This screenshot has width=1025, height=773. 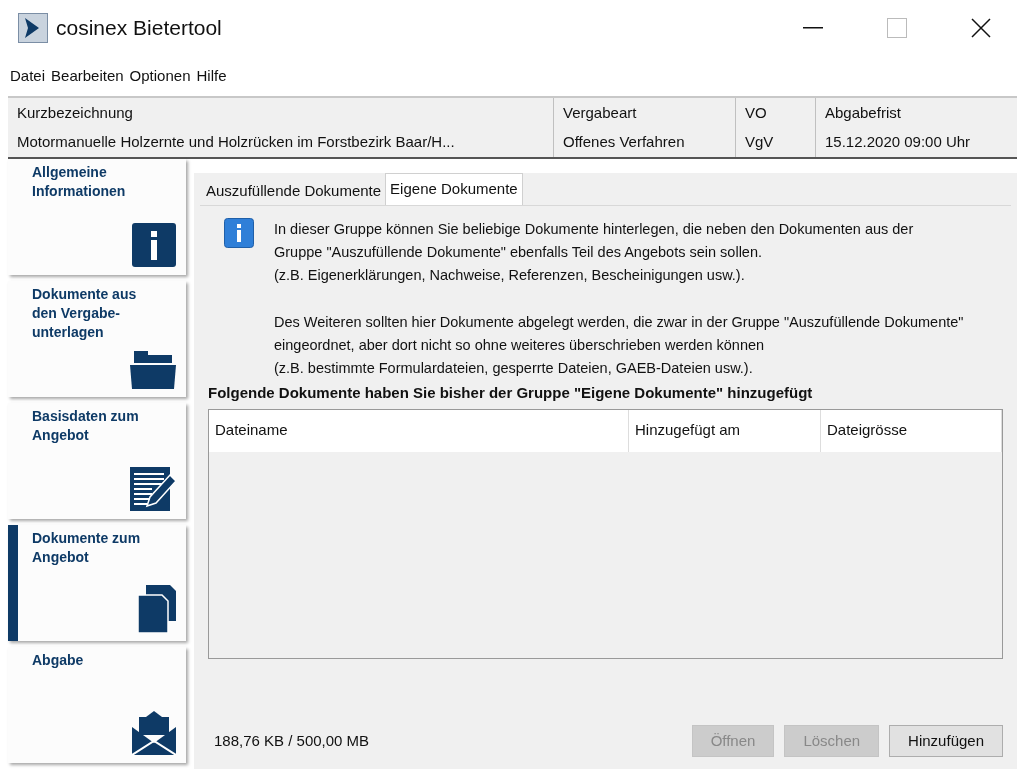 What do you see at coordinates (760, 141) in the screenshot?
I see `header-value: VgV` at bounding box center [760, 141].